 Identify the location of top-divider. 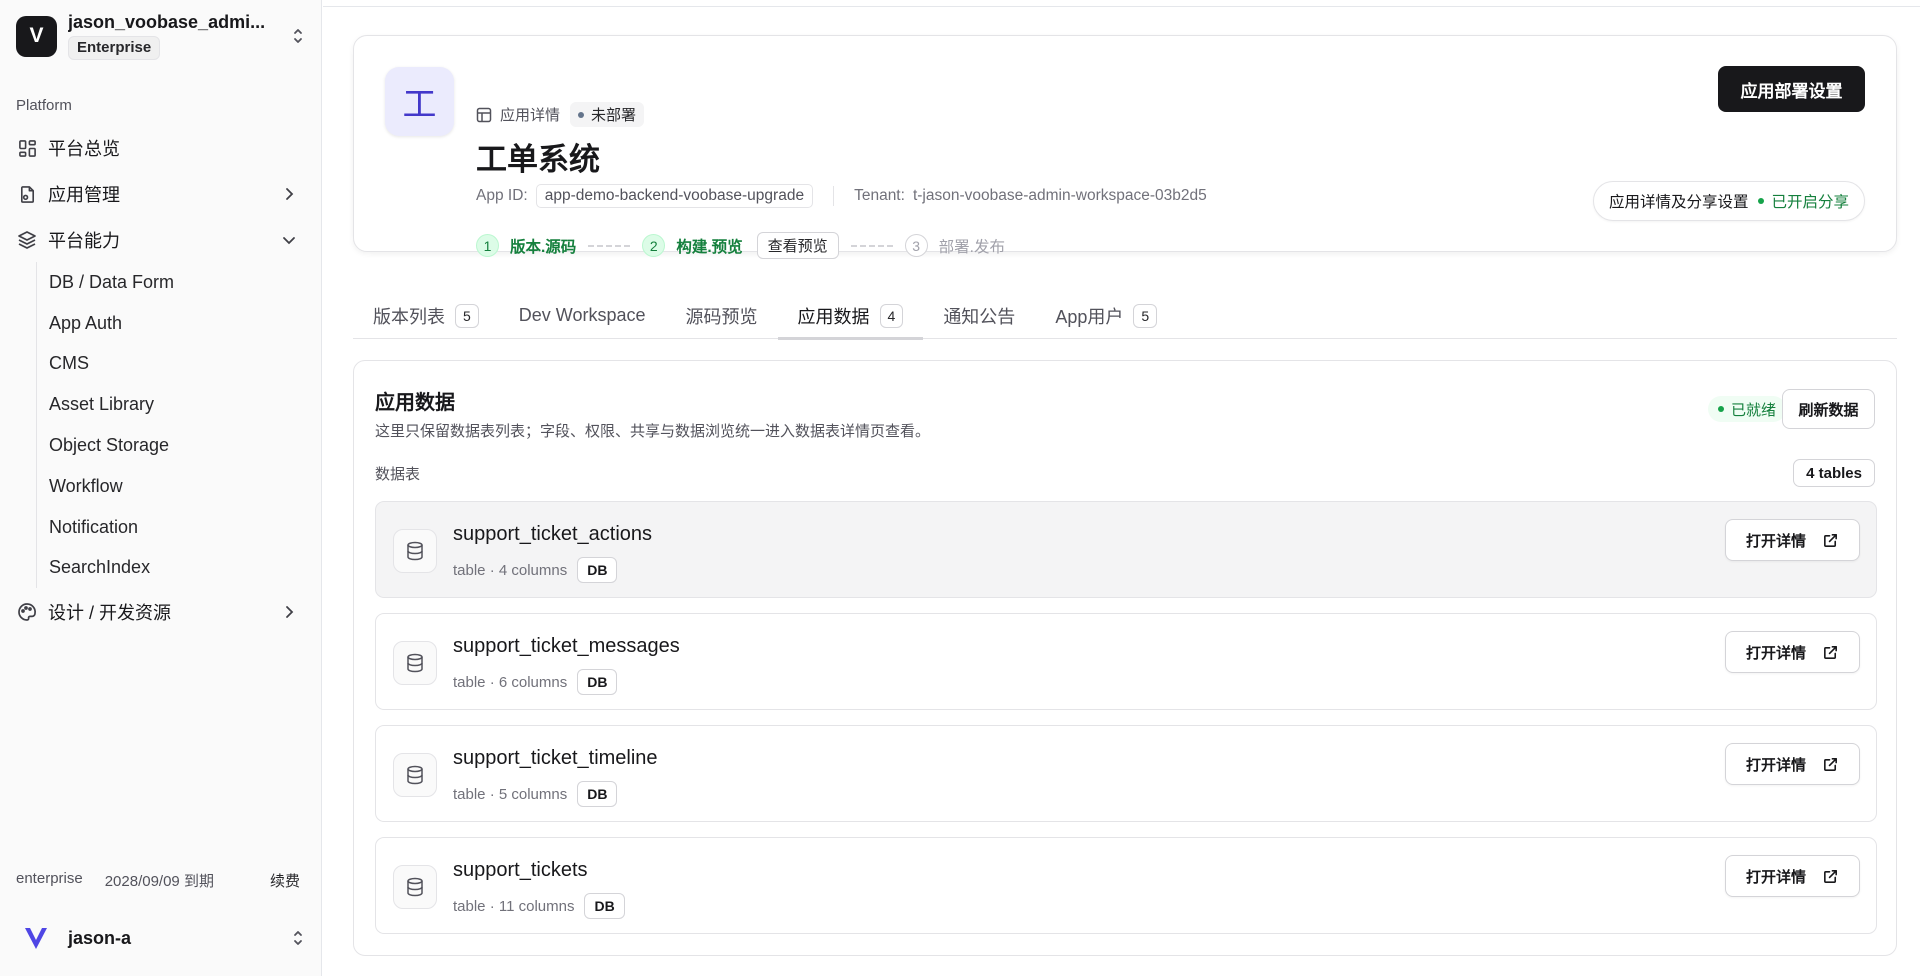
(1121, 6).